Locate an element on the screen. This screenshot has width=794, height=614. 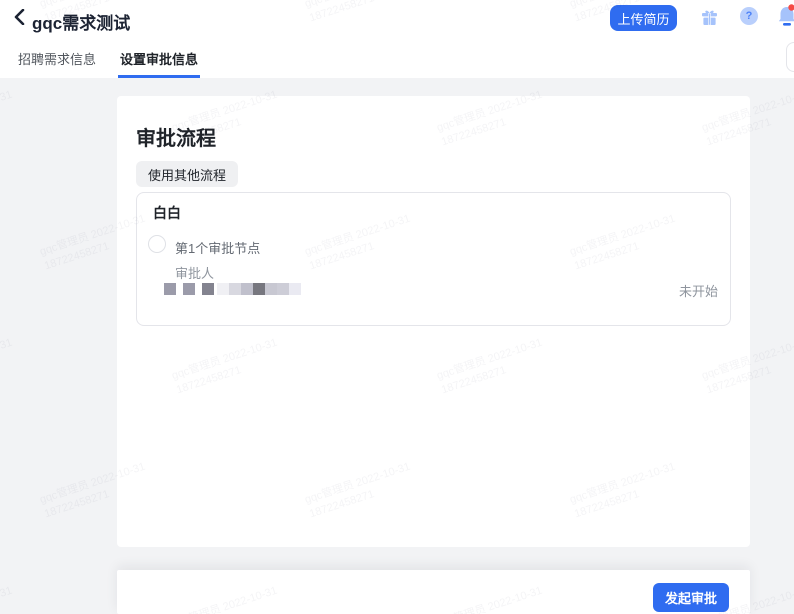
bell-notification-icon is located at coordinates (784, 16).